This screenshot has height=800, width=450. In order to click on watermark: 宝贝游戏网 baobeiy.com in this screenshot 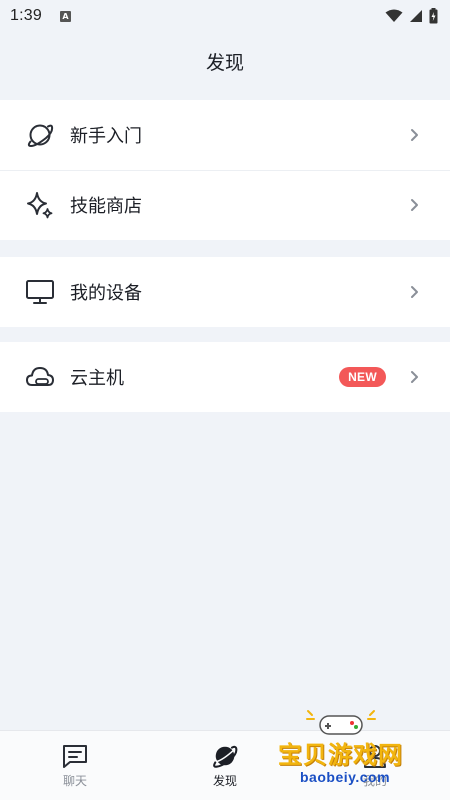, I will do `click(360, 752)`.